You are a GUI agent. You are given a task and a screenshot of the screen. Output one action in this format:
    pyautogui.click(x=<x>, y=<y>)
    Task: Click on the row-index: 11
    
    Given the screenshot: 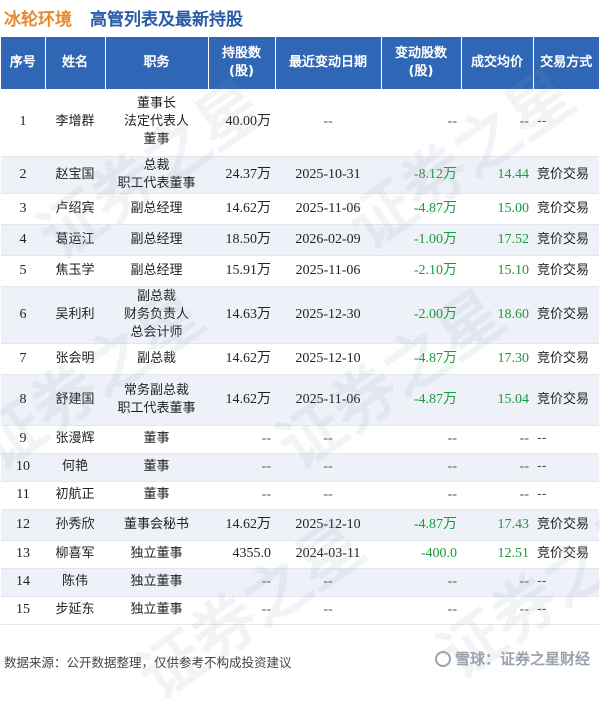 What is the action you would take?
    pyautogui.click(x=23, y=495)
    